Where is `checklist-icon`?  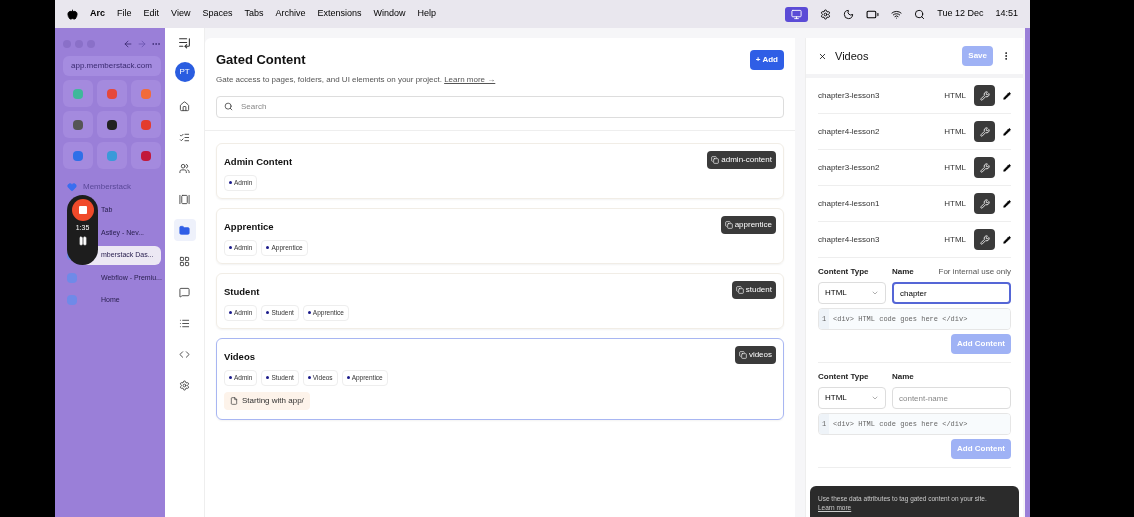 checklist-icon is located at coordinates (184, 137).